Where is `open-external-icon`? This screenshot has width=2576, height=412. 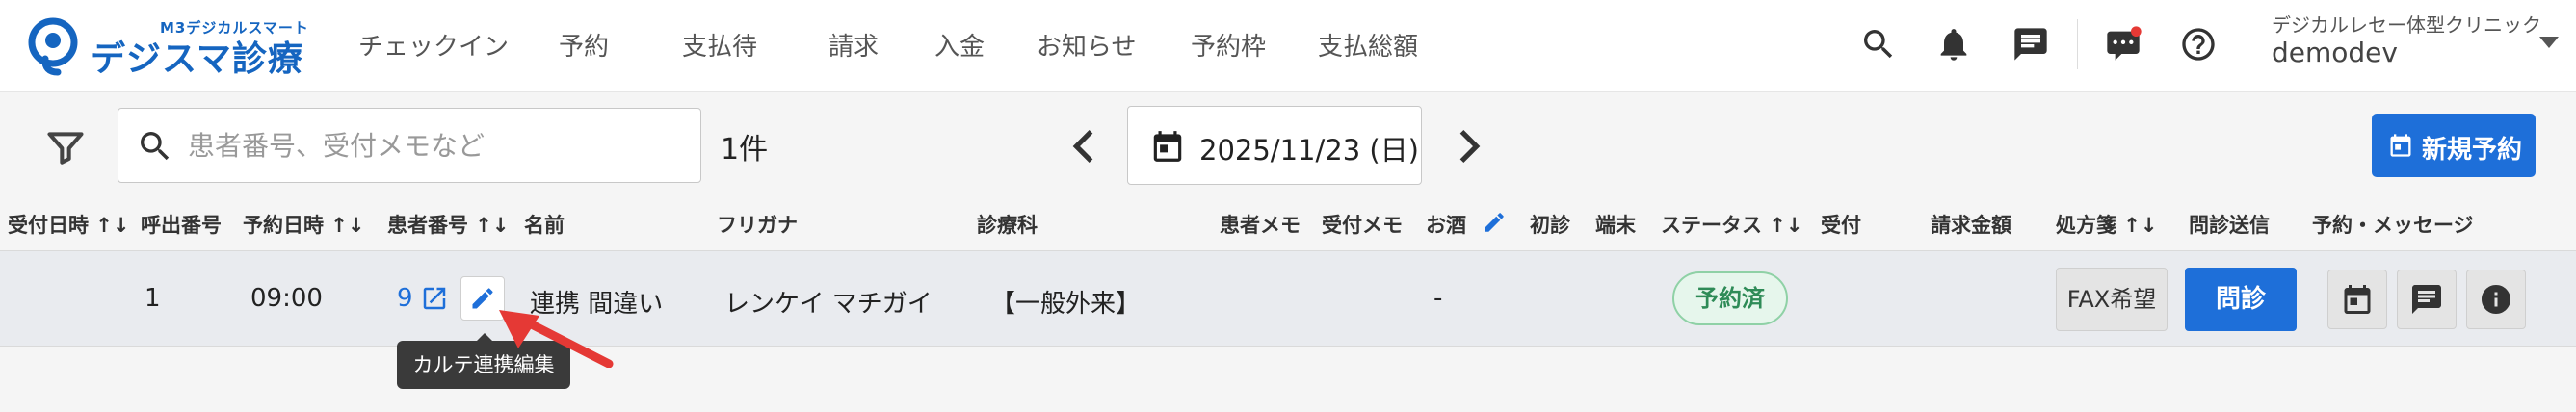 open-external-icon is located at coordinates (435, 298).